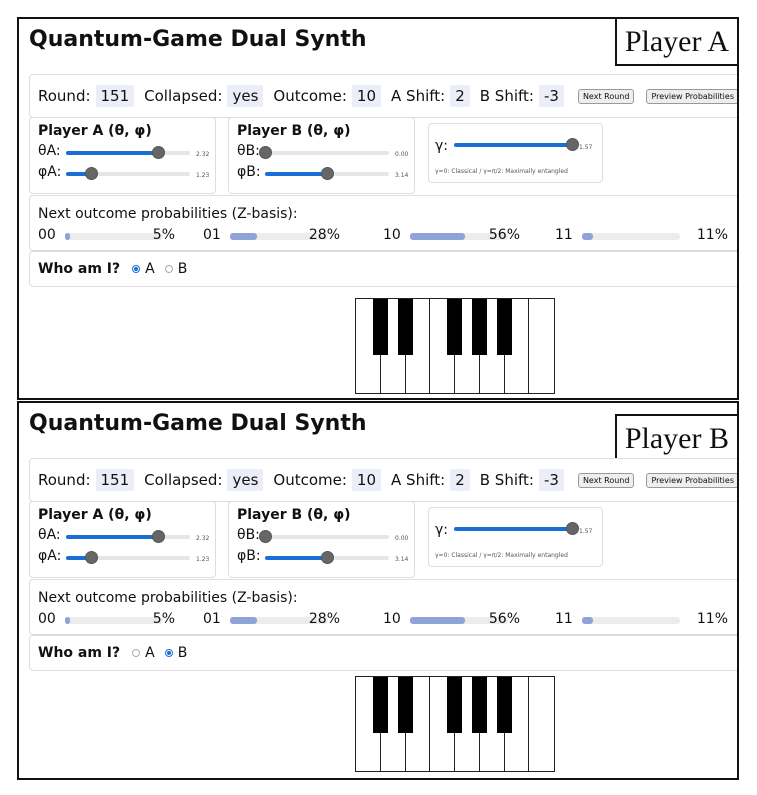 The height and width of the screenshot is (795, 757). Describe the element at coordinates (64, 96) in the screenshot. I see `round-label: Round:` at that location.